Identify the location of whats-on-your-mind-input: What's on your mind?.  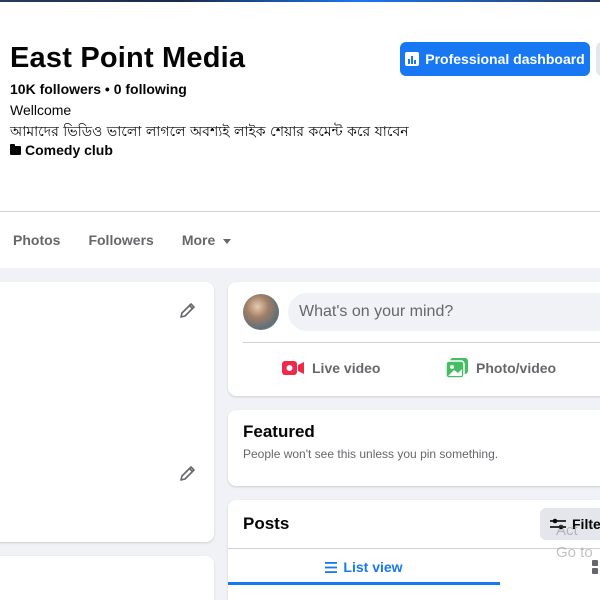
(444, 312).